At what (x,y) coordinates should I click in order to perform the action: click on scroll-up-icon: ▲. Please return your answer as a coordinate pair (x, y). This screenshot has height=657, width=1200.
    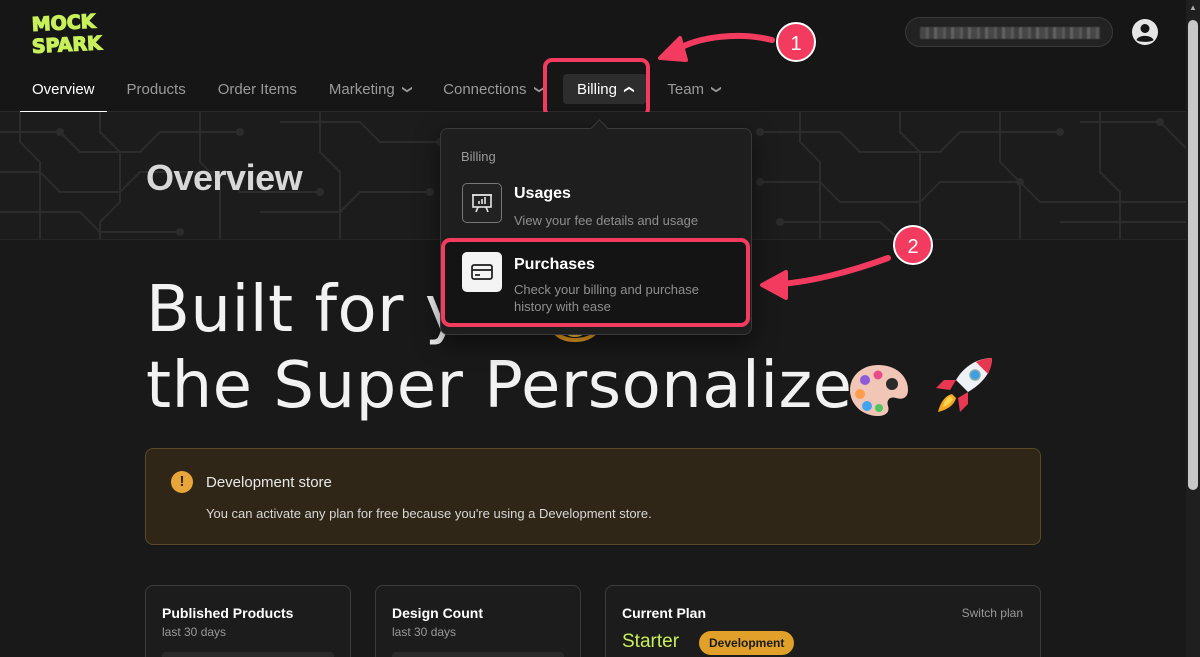
    Looking at the image, I should click on (1193, 7).